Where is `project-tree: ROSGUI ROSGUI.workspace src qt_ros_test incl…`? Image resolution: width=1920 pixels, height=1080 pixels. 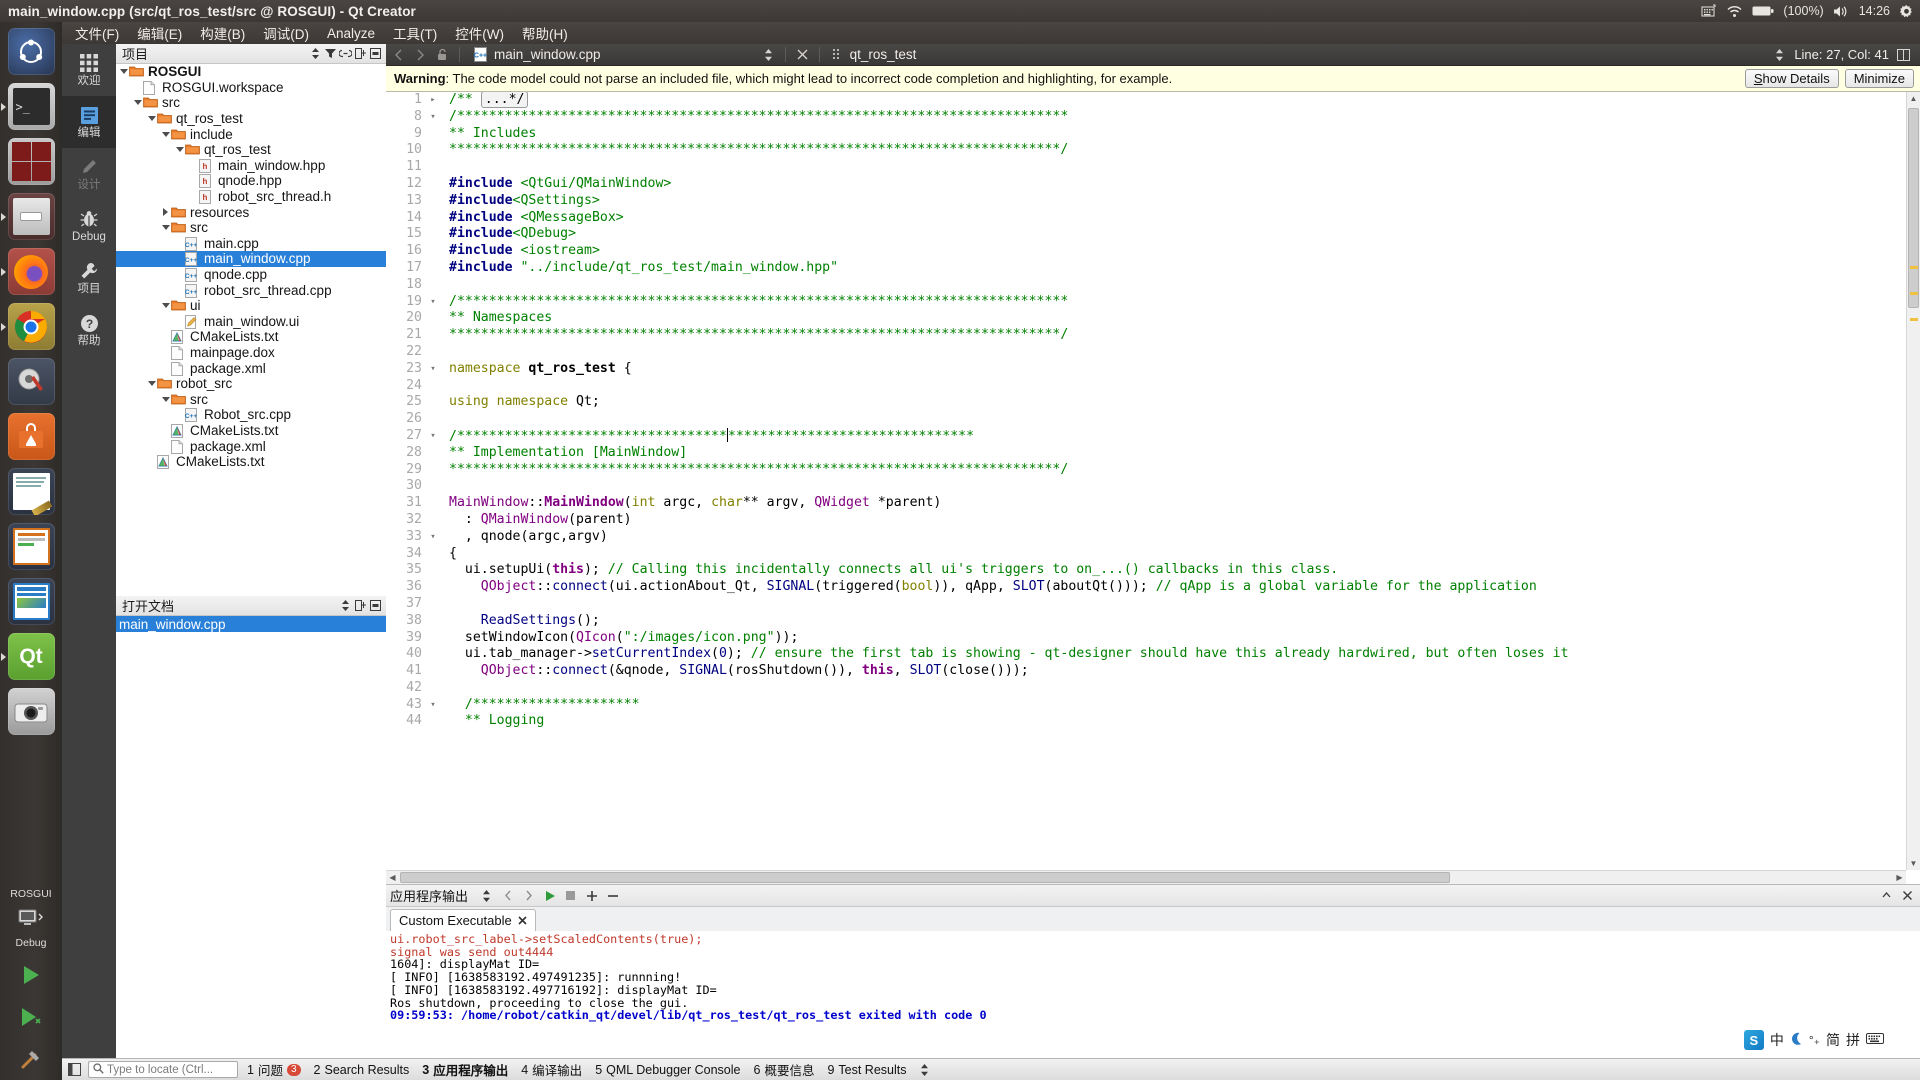
project-tree: ROSGUI ROSGUI.workspace src qt_ros_test incl… is located at coordinates (251, 330).